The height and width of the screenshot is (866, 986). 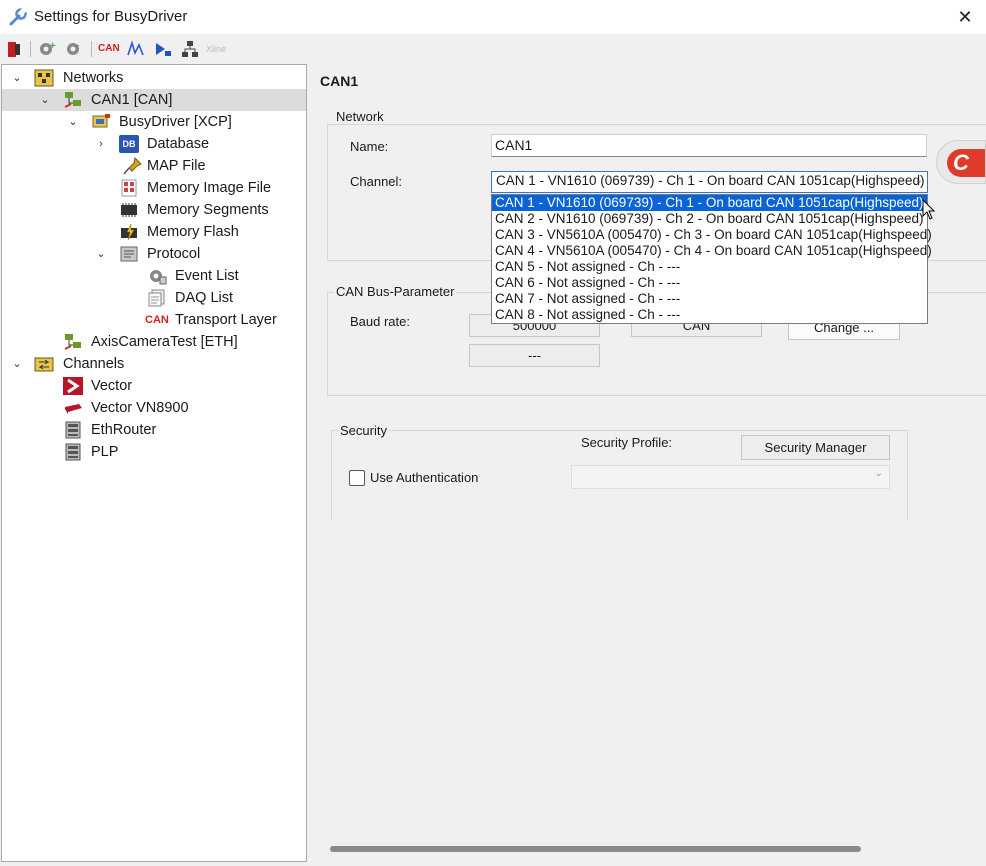 What do you see at coordinates (18, 16) in the screenshot?
I see `wrench-icon` at bounding box center [18, 16].